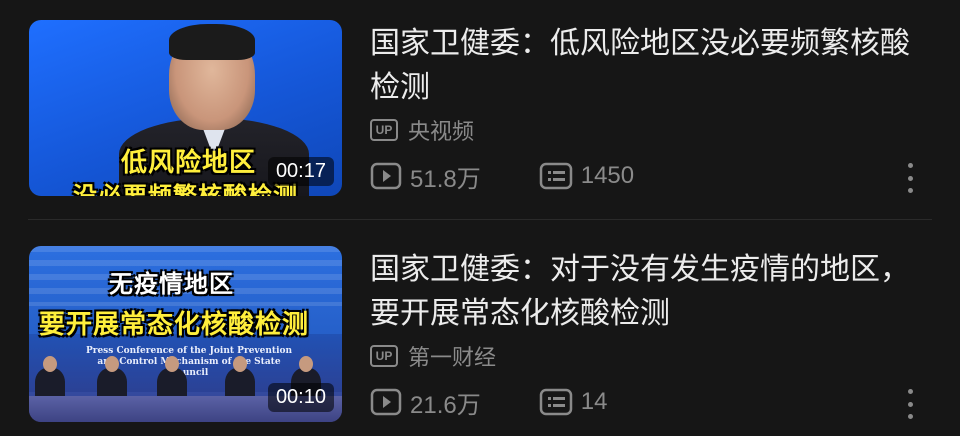 The image size is (960, 436). I want to click on uploader-row: UP 第一财经, so click(650, 356).